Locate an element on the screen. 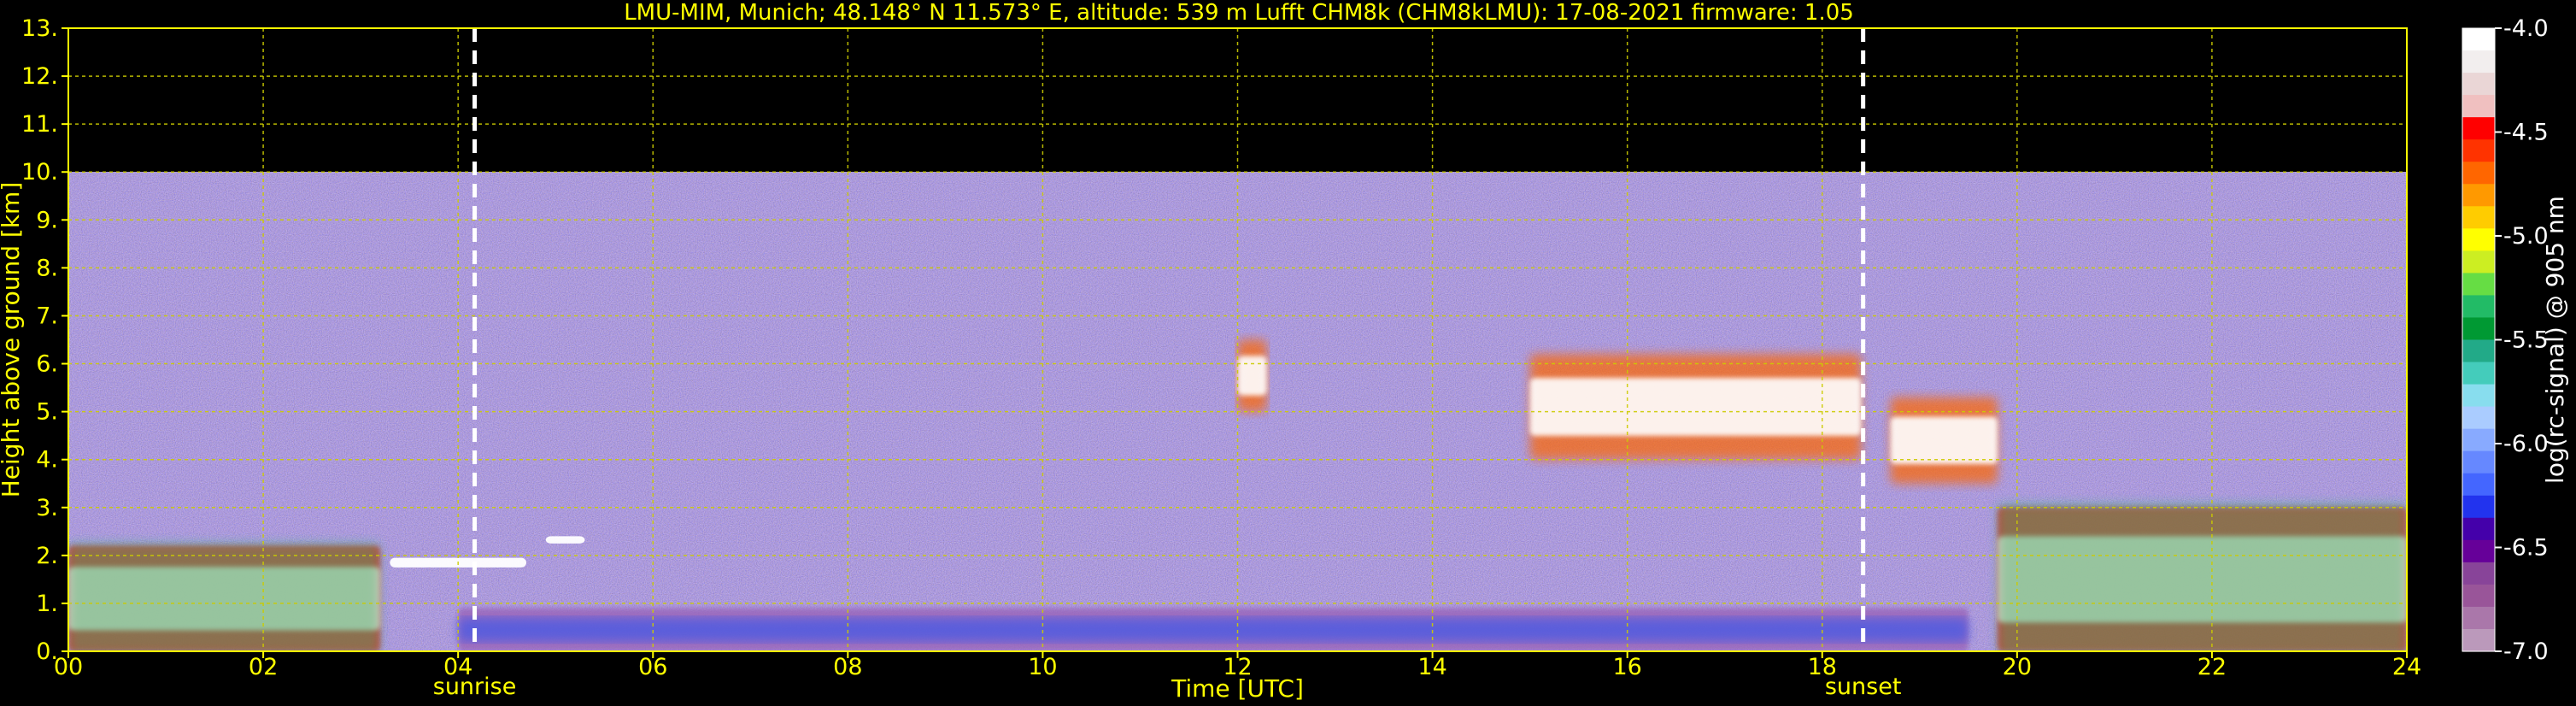 This screenshot has height=706, width=2576. x-tick-label: 18 is located at coordinates (1822, 667).